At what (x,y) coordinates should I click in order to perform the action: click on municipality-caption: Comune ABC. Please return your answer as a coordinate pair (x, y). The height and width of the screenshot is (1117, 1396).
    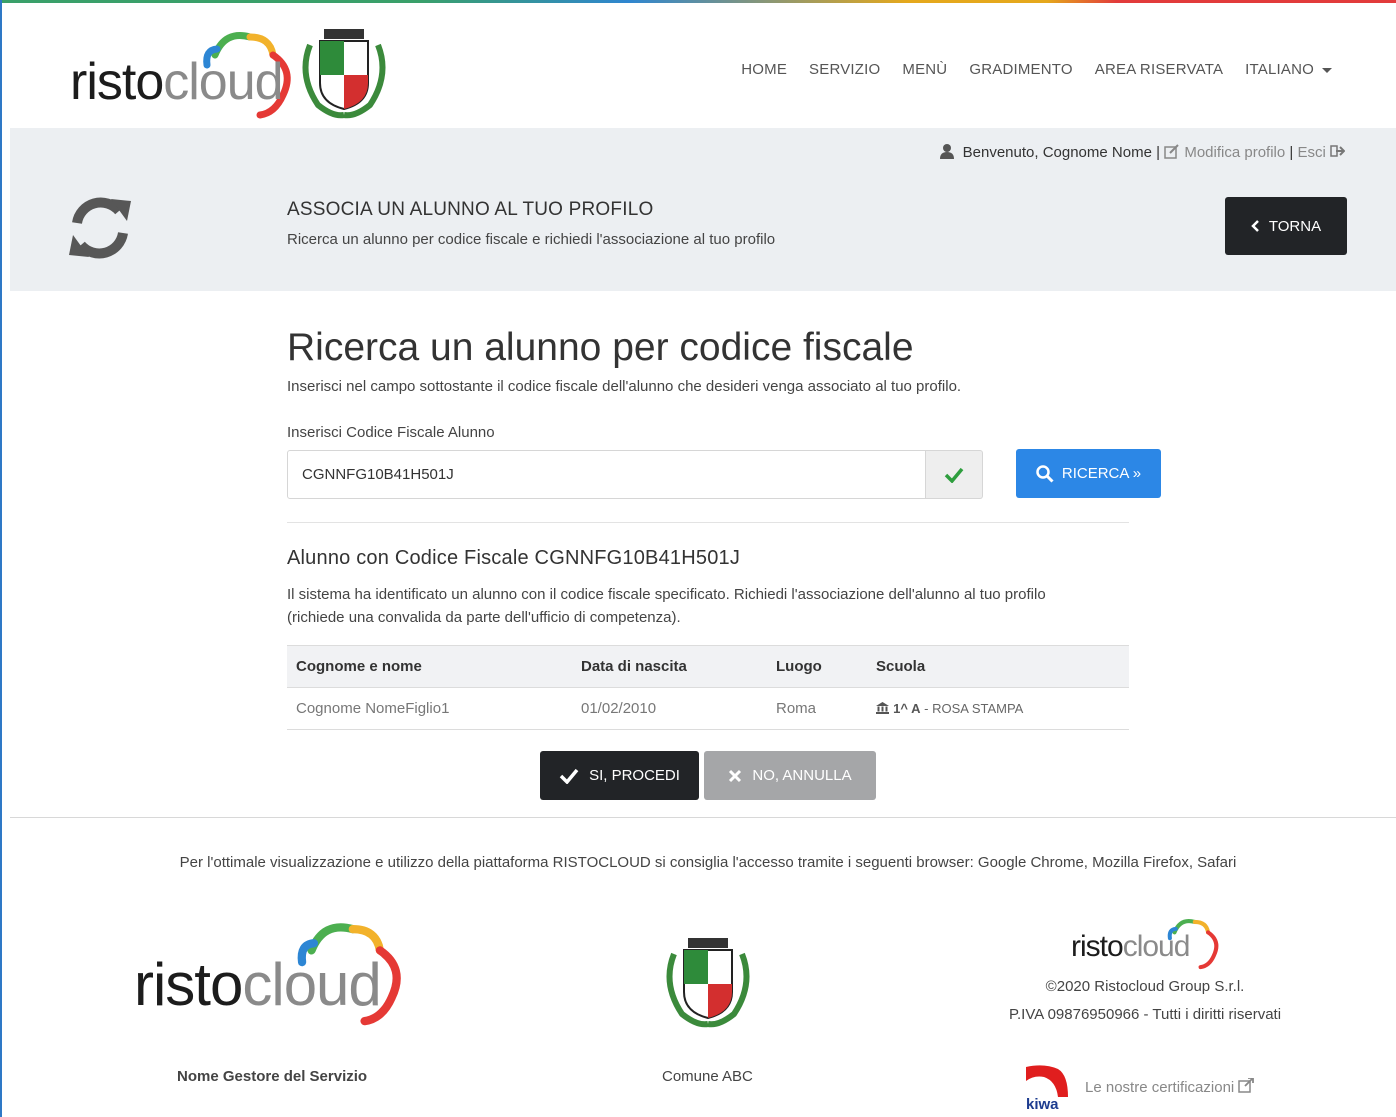
    Looking at the image, I should click on (707, 1076).